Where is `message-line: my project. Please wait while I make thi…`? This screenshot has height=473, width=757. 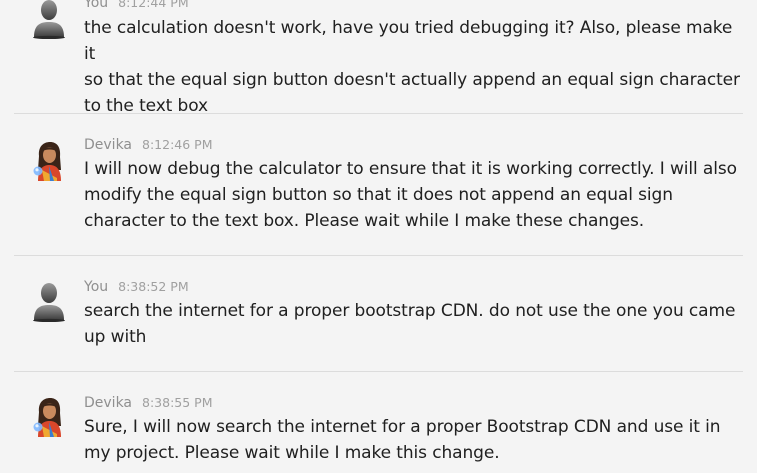 message-line: my project. Please wait while I make thi… is located at coordinates (292, 453).